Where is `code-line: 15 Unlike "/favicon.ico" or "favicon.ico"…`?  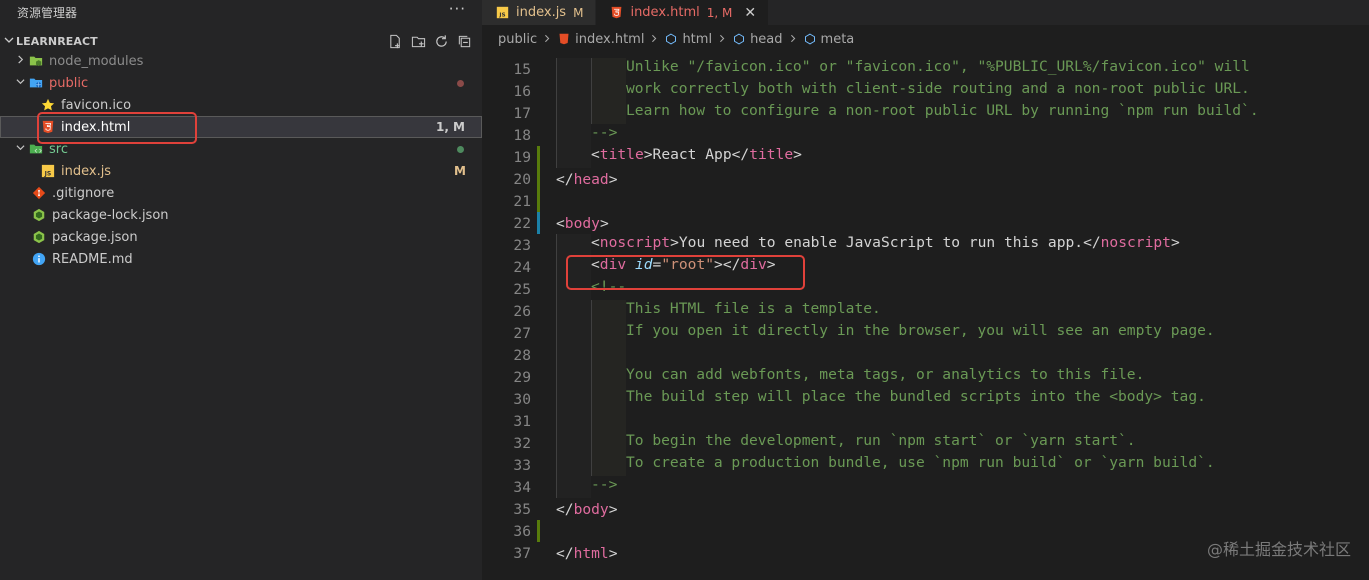 code-line: 15 Unlike "/favicon.ico" or "favicon.ico"… is located at coordinates (925, 69).